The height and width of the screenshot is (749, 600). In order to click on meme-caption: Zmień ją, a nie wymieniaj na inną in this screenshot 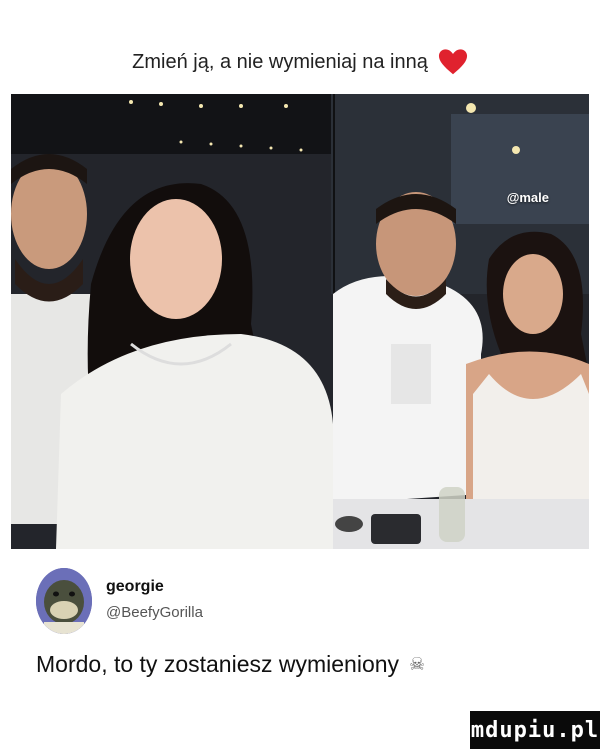, I will do `click(300, 62)`.